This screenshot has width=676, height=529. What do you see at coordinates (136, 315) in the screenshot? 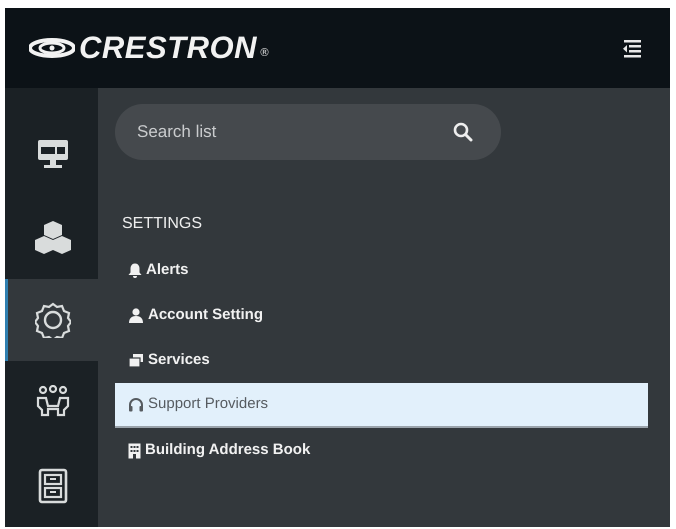
I see `user-icon` at bounding box center [136, 315].